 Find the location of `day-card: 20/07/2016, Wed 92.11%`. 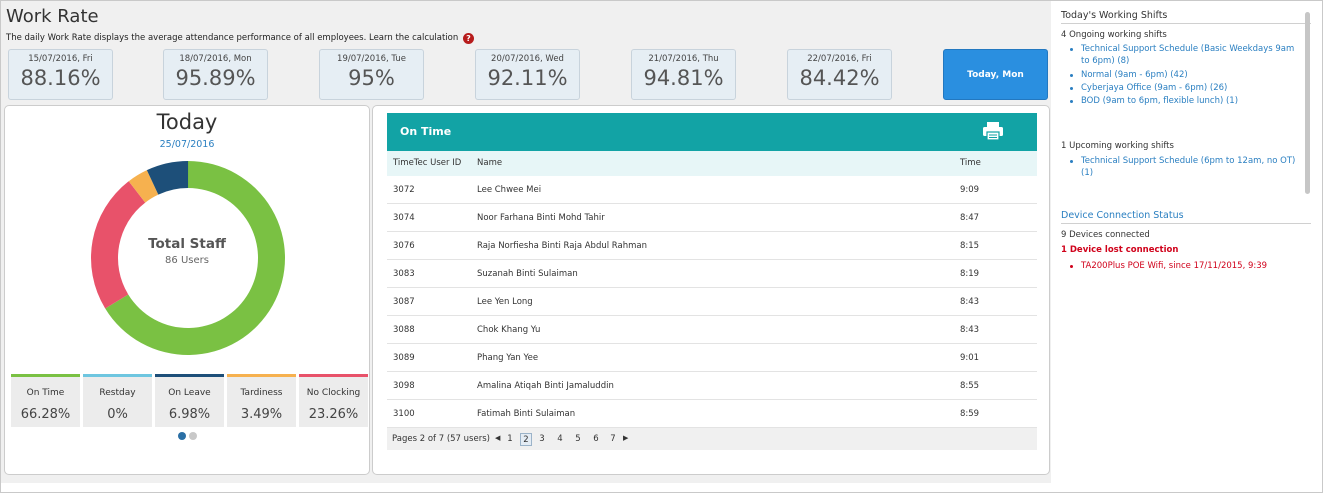

day-card: 20/07/2016, Wed 92.11% is located at coordinates (527, 74).